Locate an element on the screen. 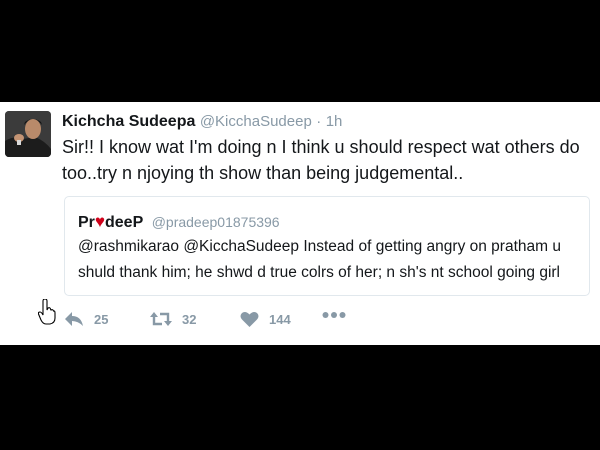 This screenshot has width=600, height=450. tweet-header: Kichcha Sudeepa @KicchaSudeep · 1h is located at coordinates (202, 122).